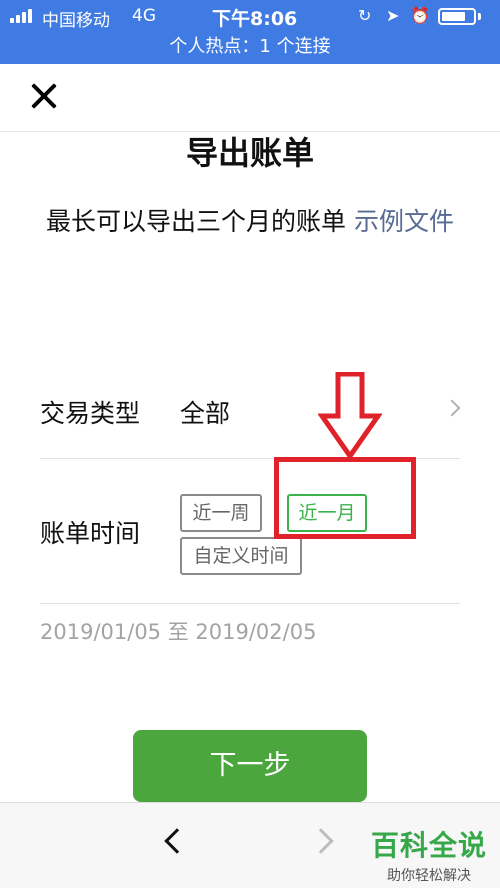  Describe the element at coordinates (404, 221) in the screenshot. I see `example-file-link: 示例文件` at that location.